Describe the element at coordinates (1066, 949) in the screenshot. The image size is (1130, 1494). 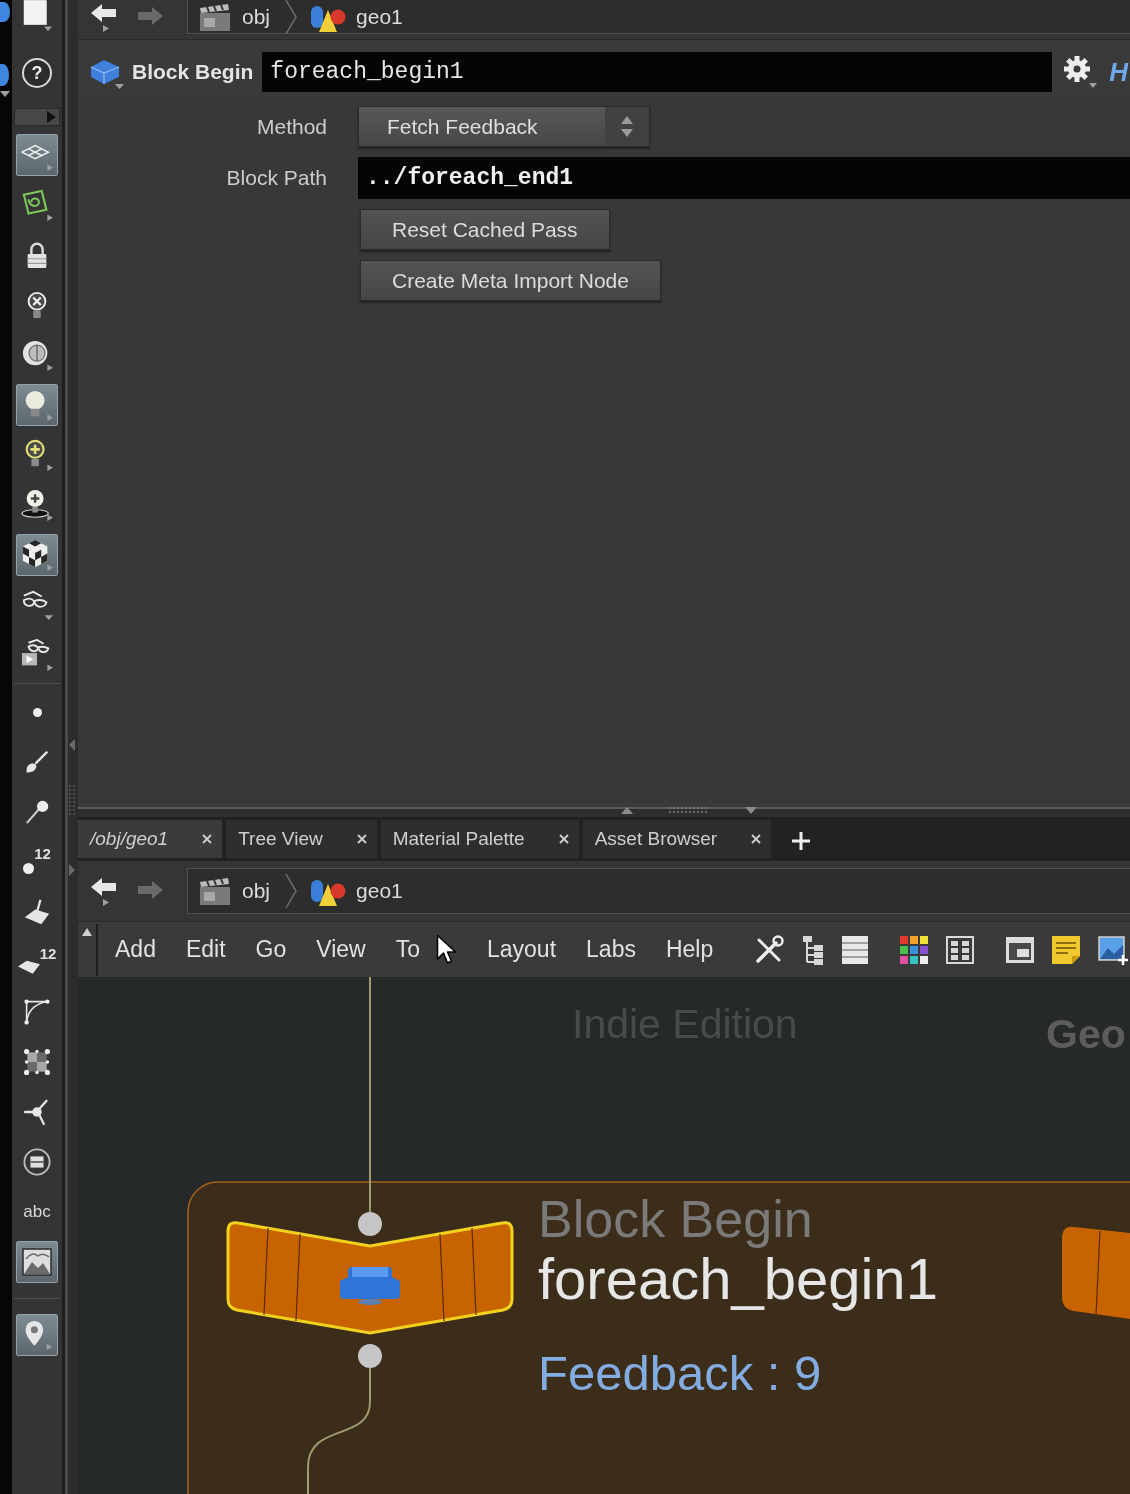
I see `note-icon` at that location.